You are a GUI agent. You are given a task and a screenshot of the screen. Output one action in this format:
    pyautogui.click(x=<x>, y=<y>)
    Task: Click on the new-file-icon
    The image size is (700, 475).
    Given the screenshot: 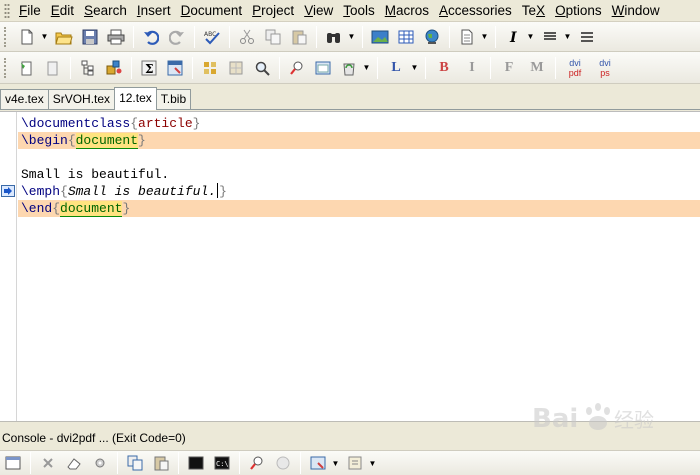 What is the action you would take?
    pyautogui.click(x=27, y=37)
    